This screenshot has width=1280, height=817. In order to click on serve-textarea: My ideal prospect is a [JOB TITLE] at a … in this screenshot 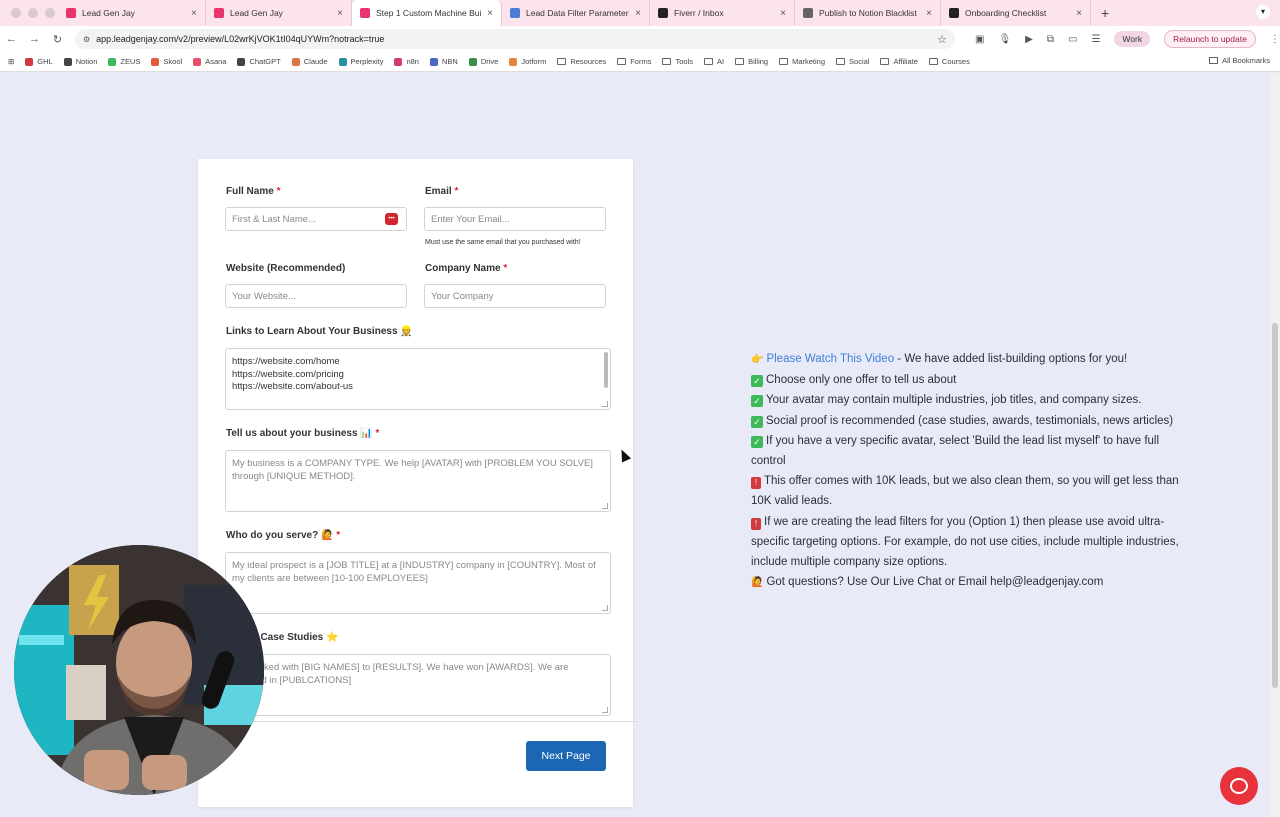, I will do `click(418, 583)`.